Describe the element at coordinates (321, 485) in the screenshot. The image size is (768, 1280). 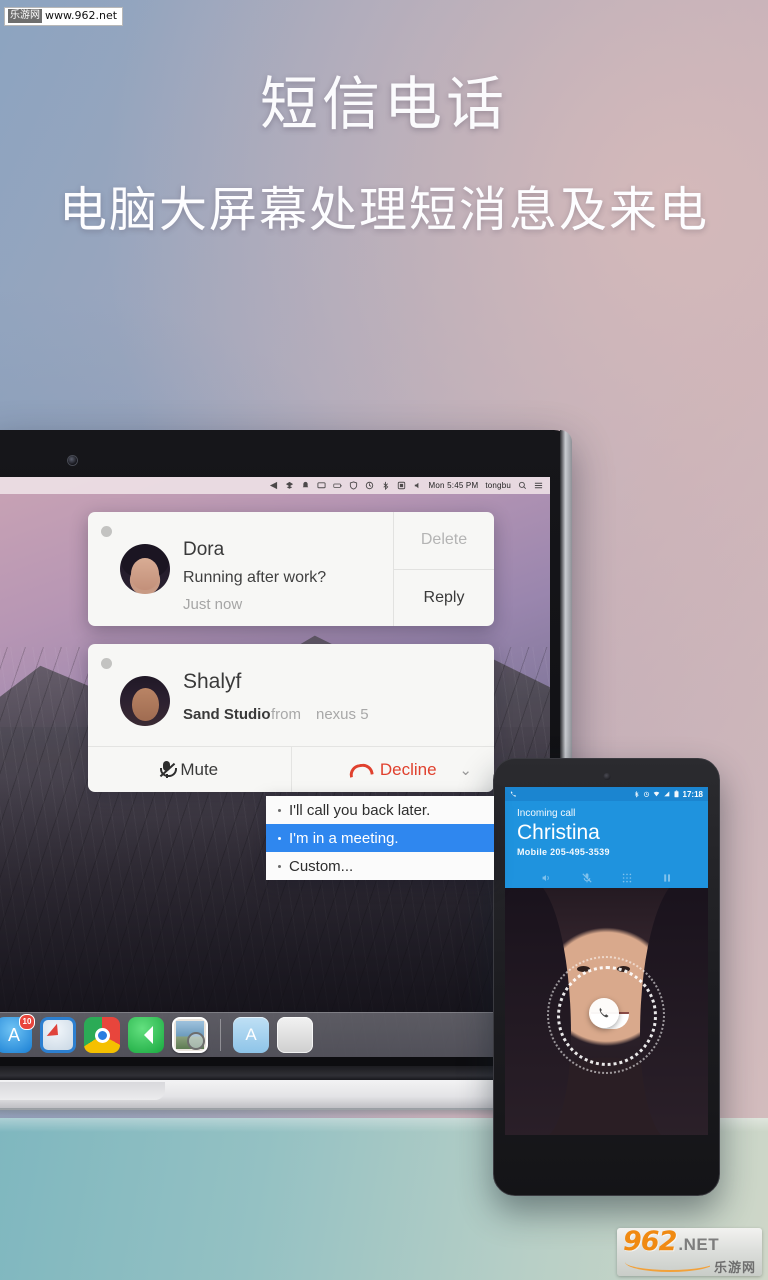
I see `display-icon` at that location.